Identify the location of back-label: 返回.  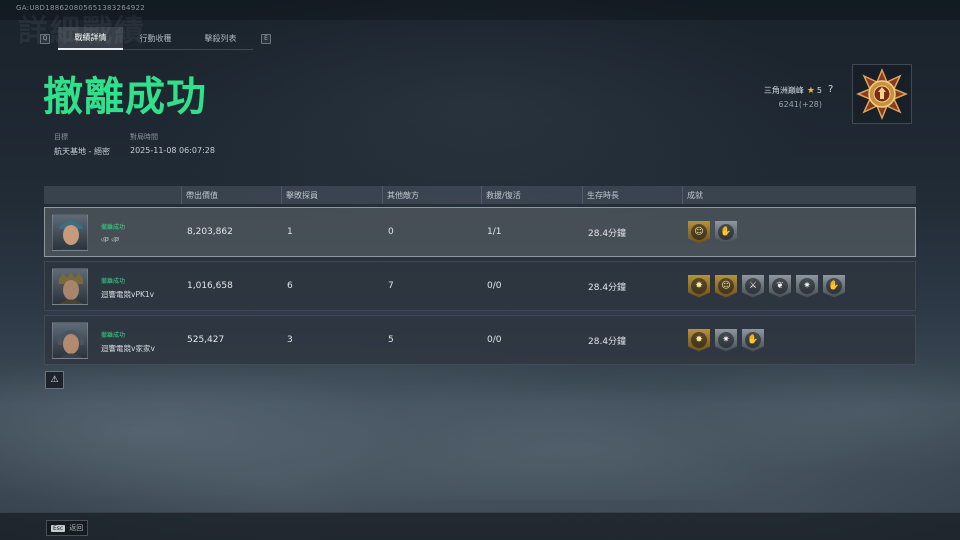
(76, 528).